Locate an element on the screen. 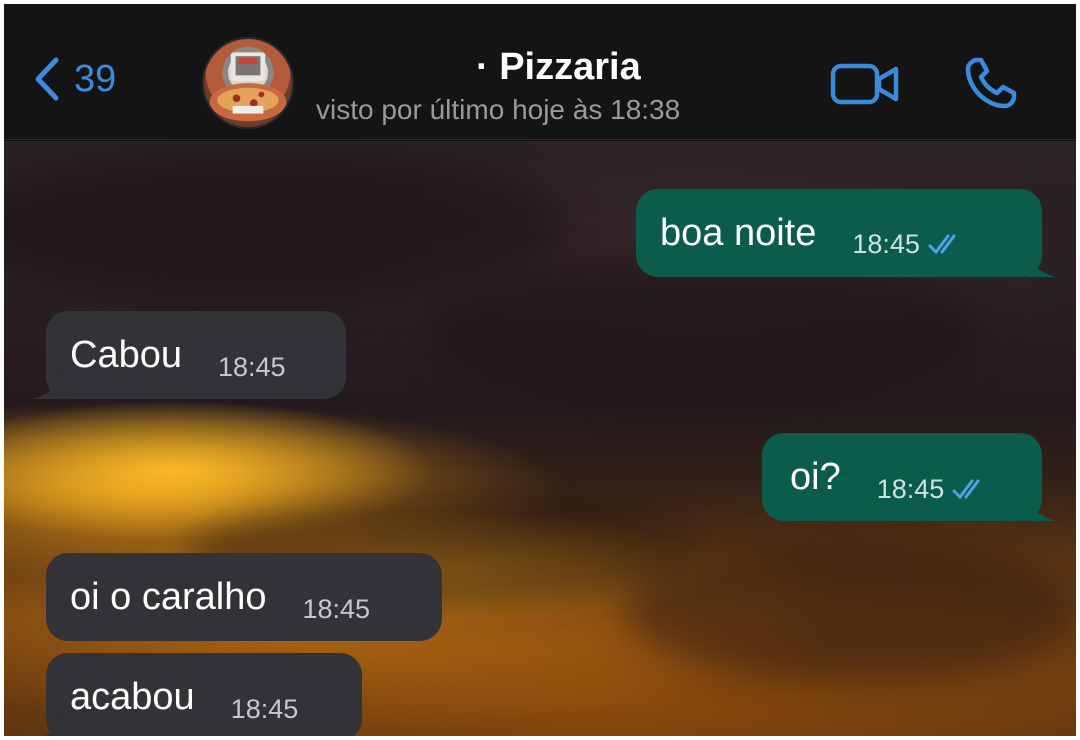 The width and height of the screenshot is (1080, 740). contact-name: · Pizzaria is located at coordinates (558, 67).